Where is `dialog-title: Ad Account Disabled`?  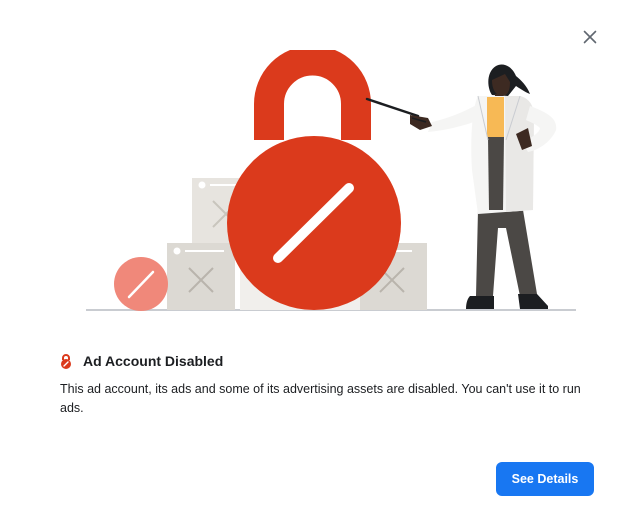
dialog-title: Ad Account Disabled is located at coordinates (153, 361).